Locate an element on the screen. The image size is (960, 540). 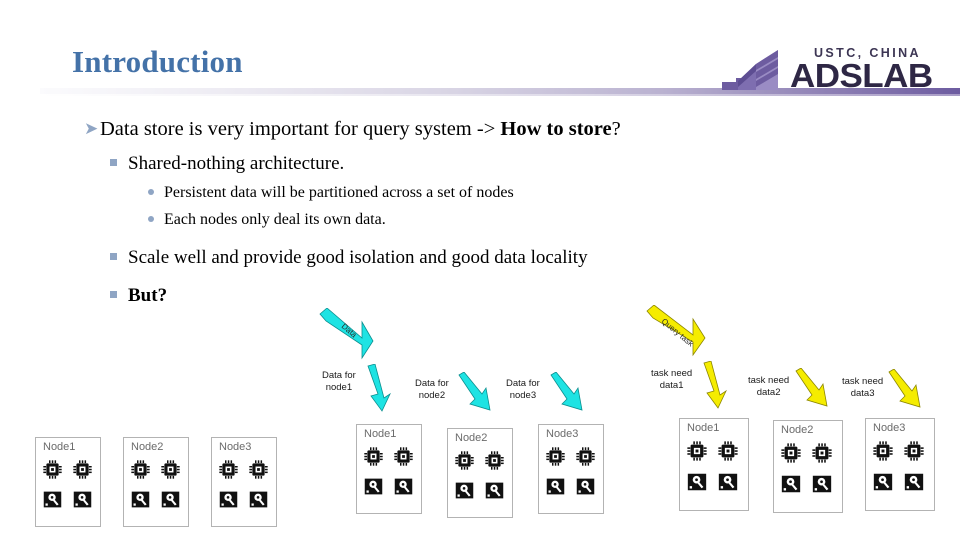
big-query-task-arrow: Query task is located at coordinates (676, 333).